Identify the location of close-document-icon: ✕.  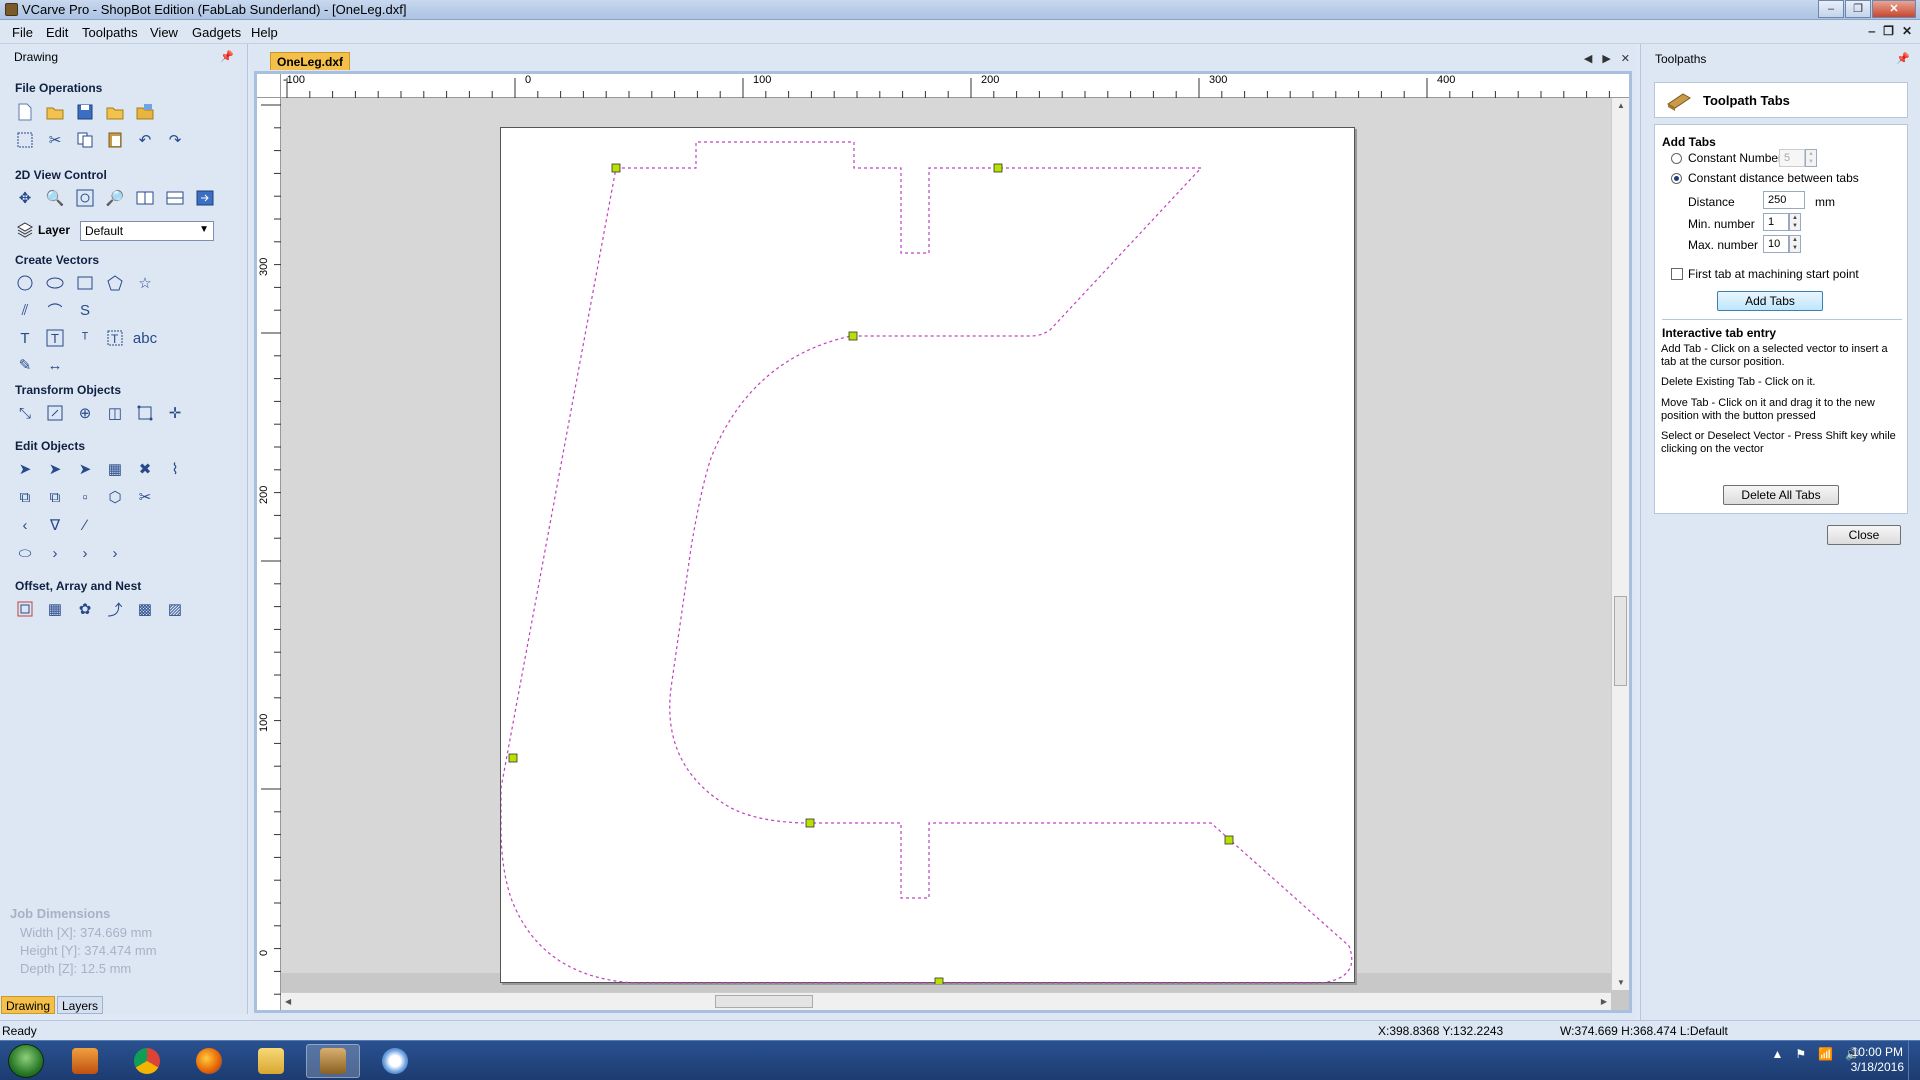
(1625, 58).